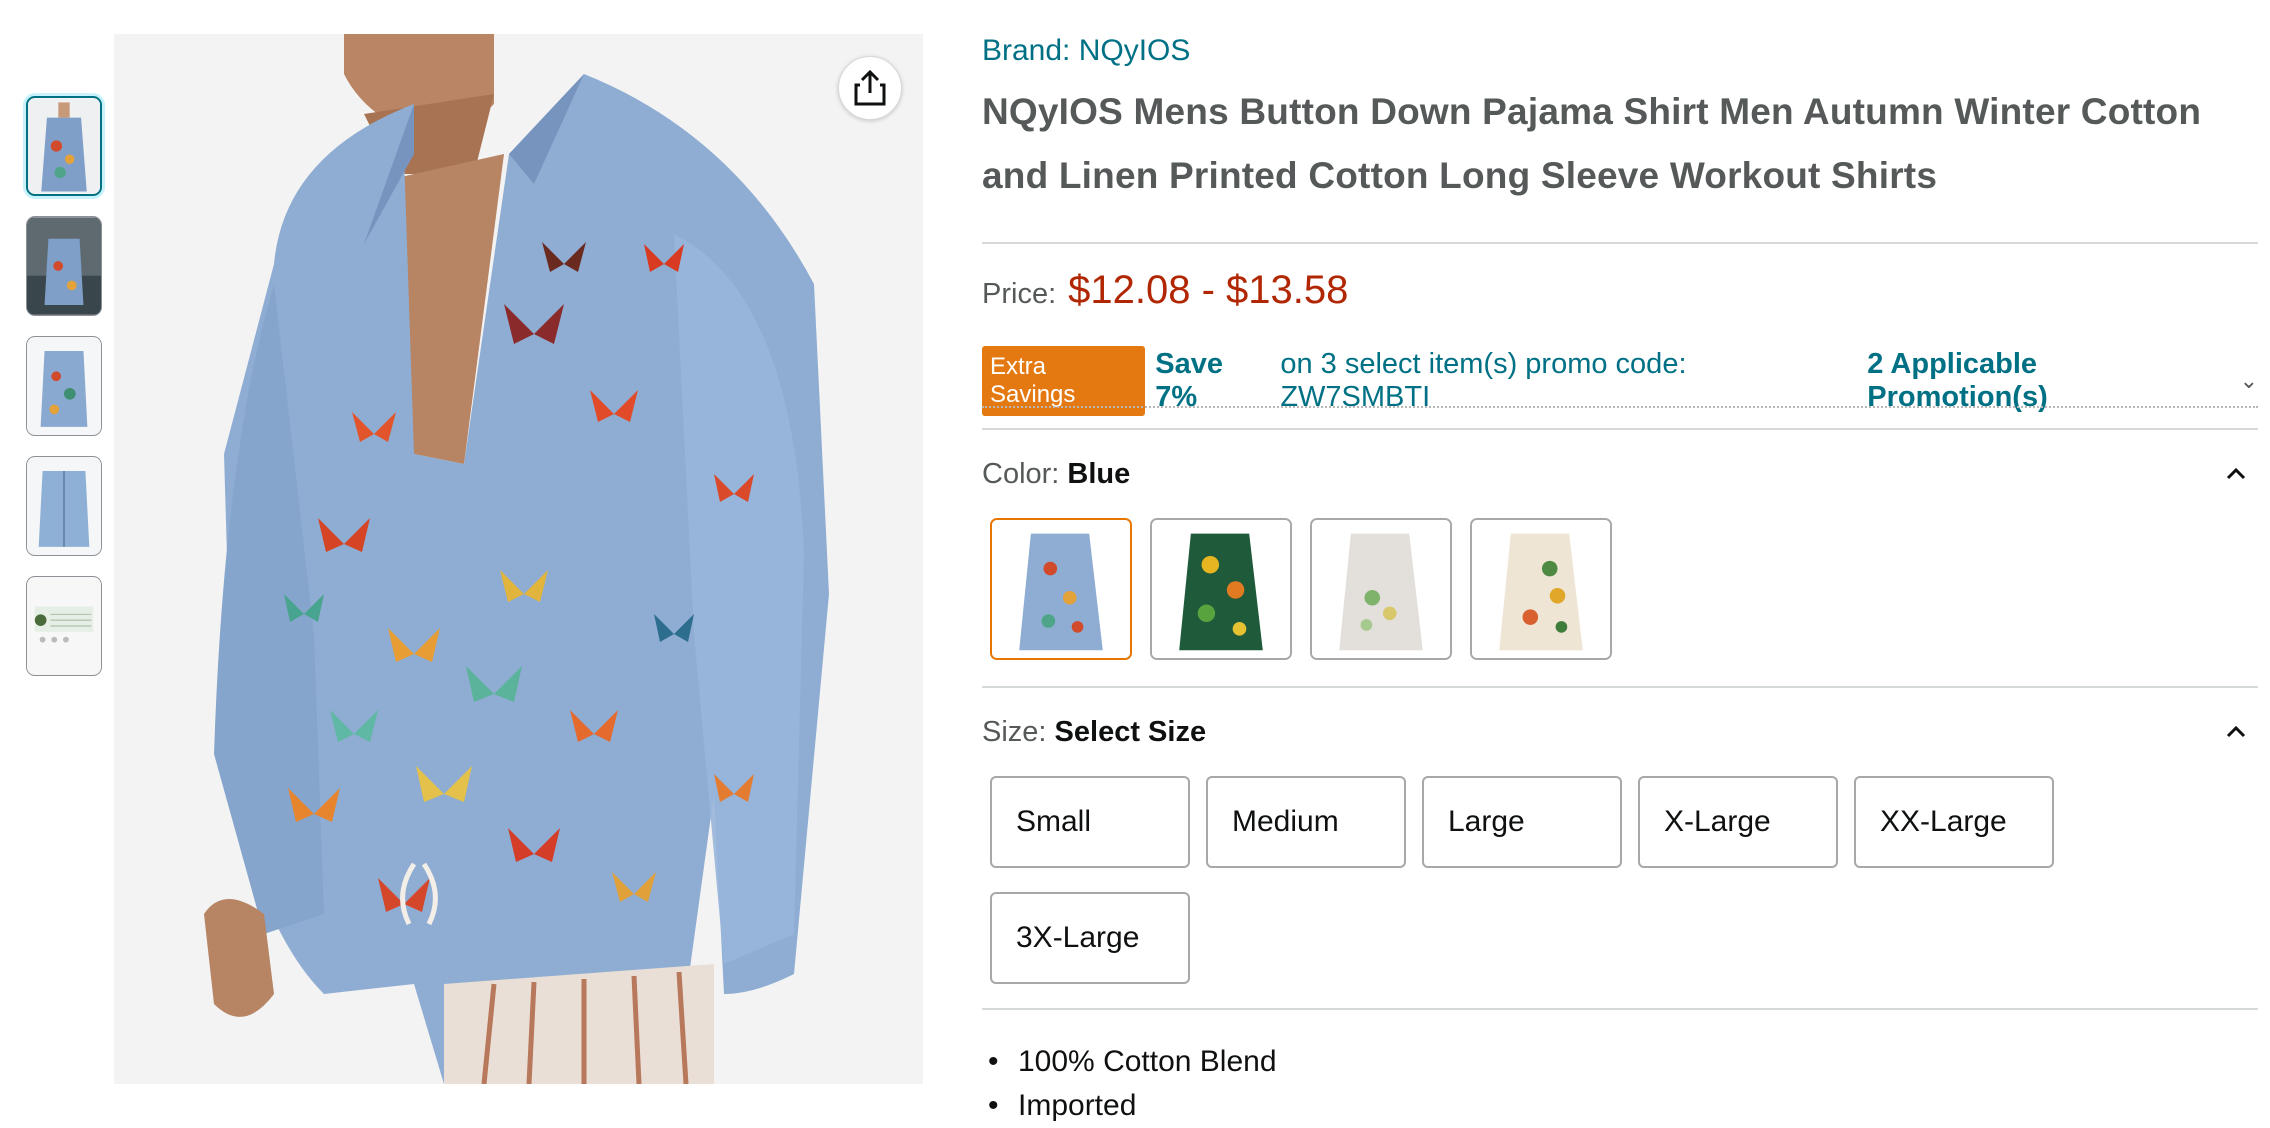 The width and height of the screenshot is (2270, 1128). Describe the element at coordinates (1541, 589) in the screenshot. I see `color-swatch-beige-floral` at that location.